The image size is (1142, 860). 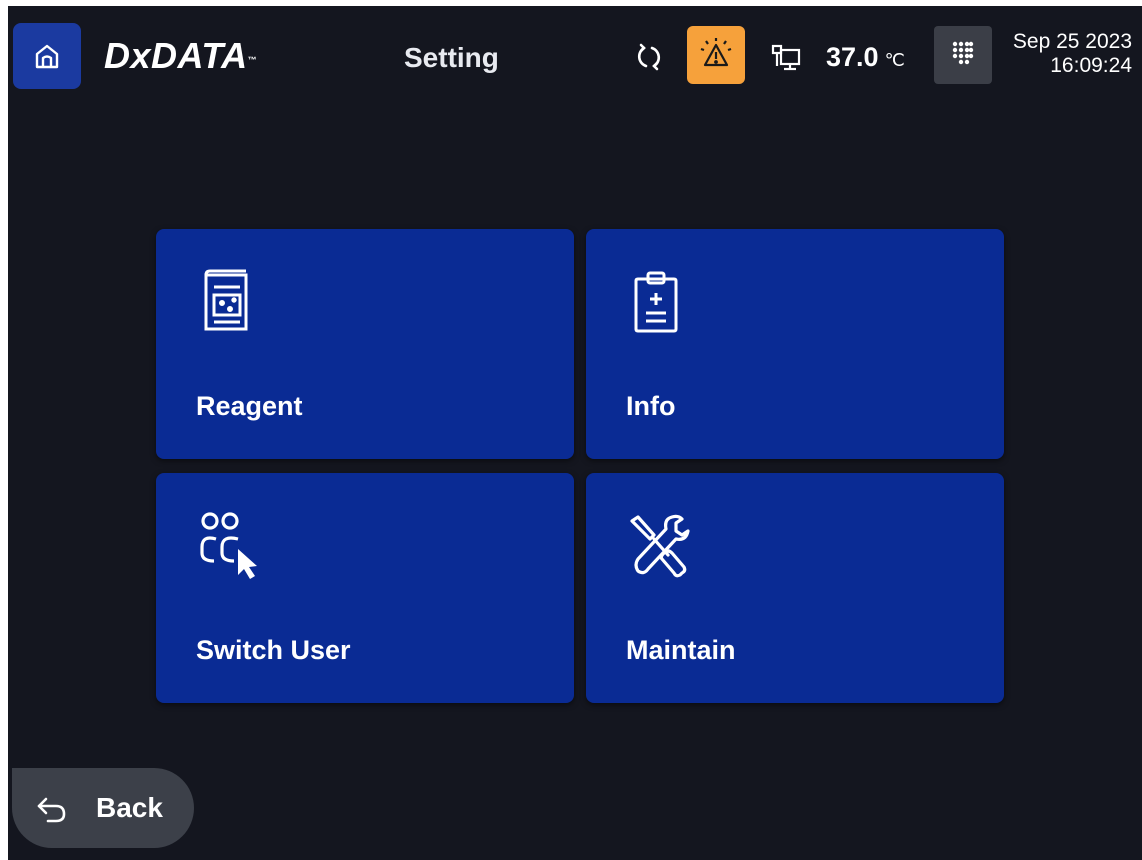 I want to click on page-title: Setting, so click(x=451, y=57).